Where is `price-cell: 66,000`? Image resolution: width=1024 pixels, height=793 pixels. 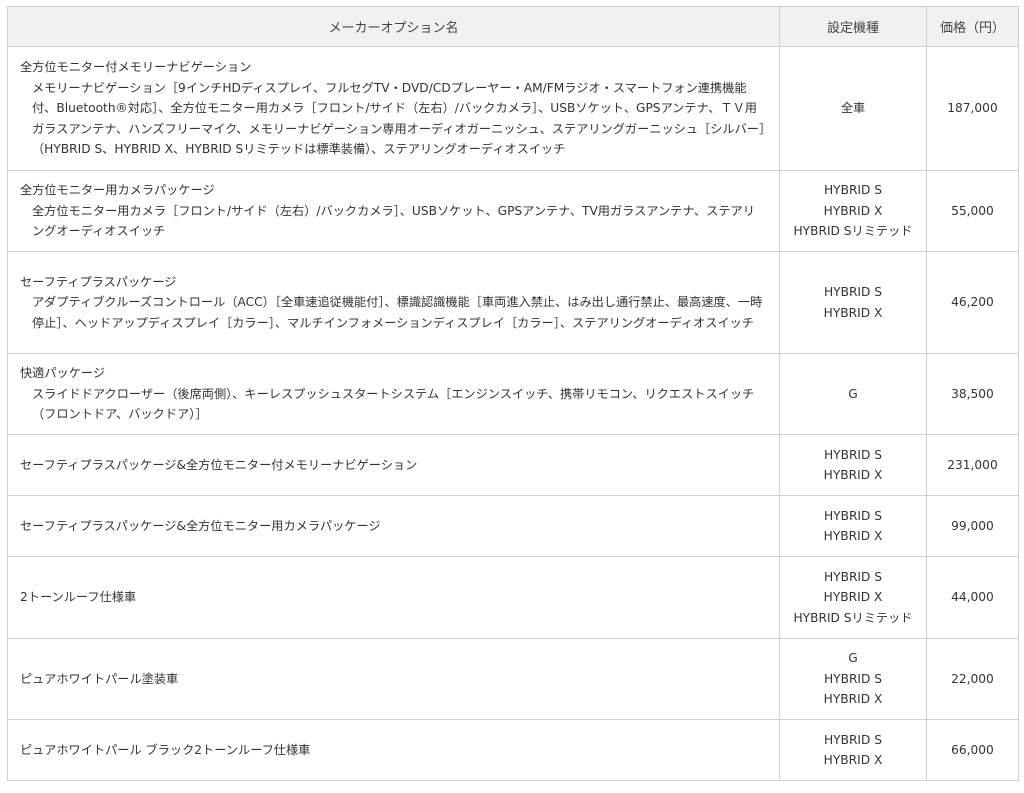
price-cell: 66,000 is located at coordinates (972, 750).